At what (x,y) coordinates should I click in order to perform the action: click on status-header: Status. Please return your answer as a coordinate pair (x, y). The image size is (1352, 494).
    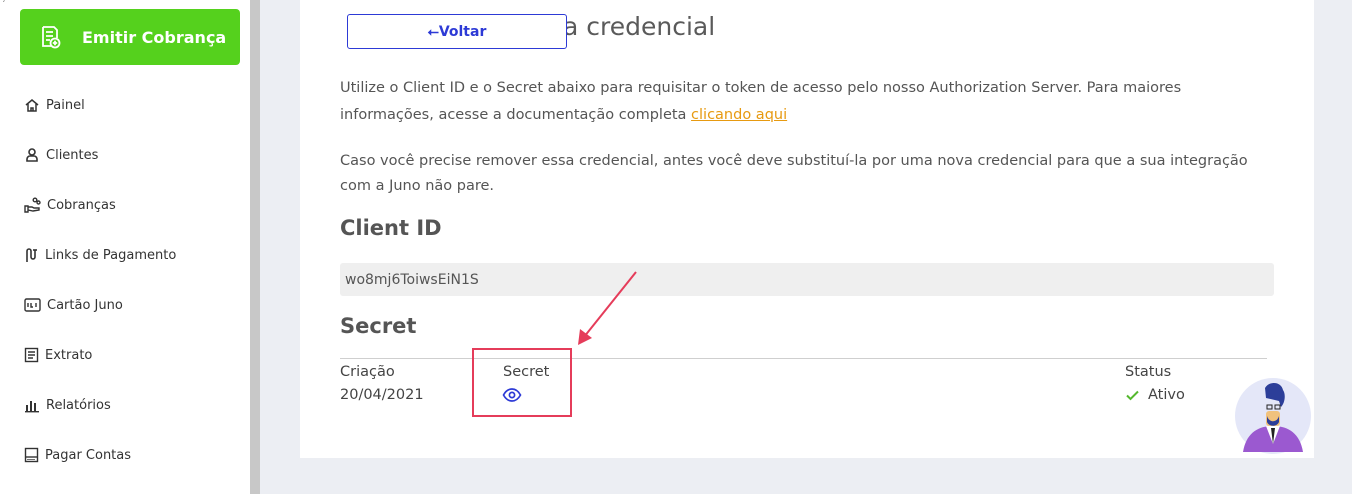
    Looking at the image, I should click on (1148, 372).